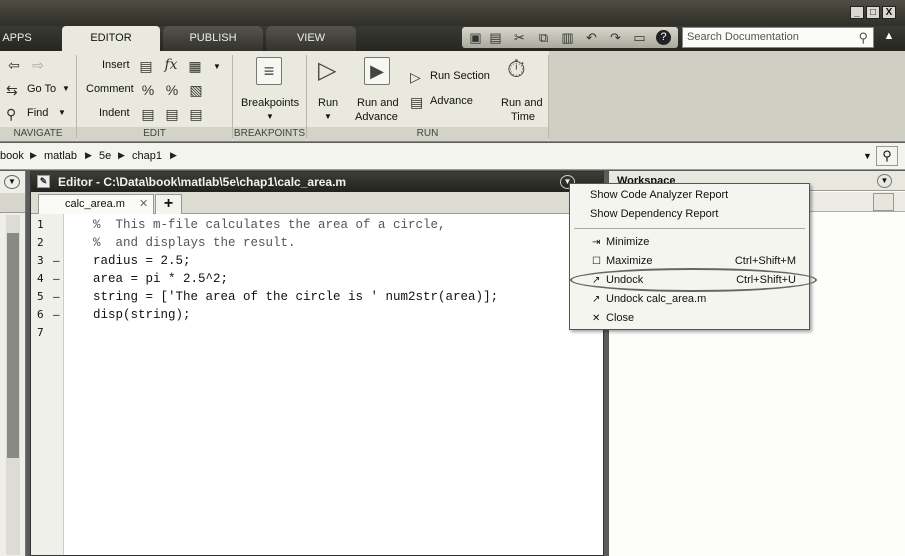 This screenshot has width=905, height=556. Describe the element at coordinates (110, 89) in the screenshot. I see `comment-button: Comment` at that location.